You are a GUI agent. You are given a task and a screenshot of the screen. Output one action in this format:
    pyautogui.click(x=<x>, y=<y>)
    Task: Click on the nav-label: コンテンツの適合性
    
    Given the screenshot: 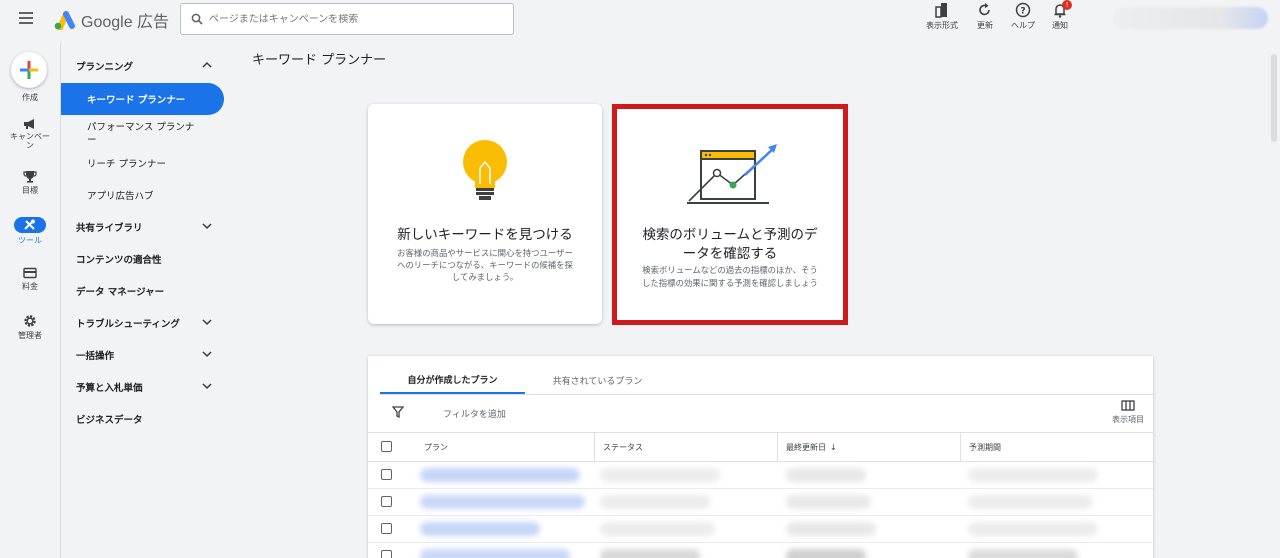 What is the action you would take?
    pyautogui.click(x=119, y=260)
    